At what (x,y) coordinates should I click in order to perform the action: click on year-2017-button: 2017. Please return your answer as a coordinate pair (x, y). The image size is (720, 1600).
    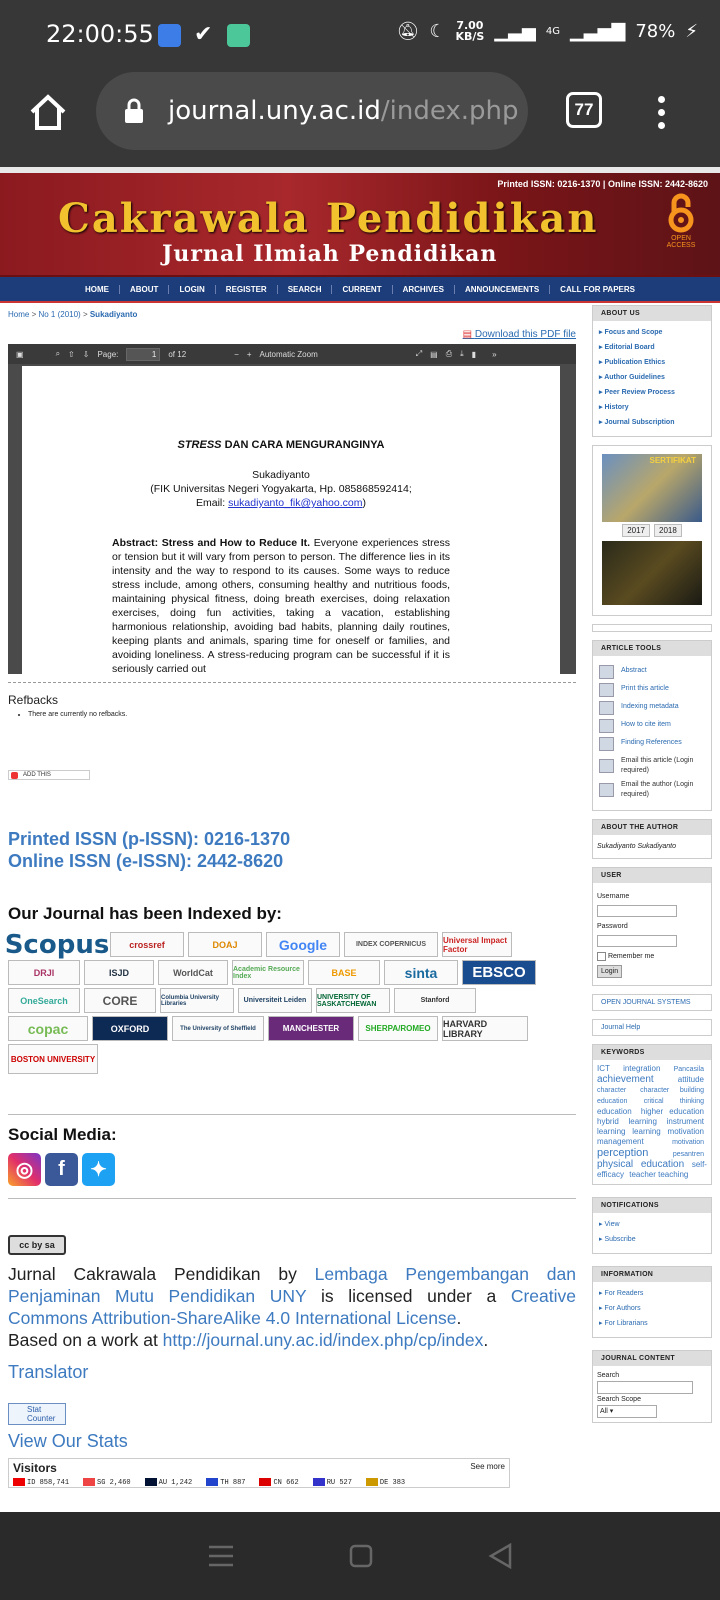
    Looking at the image, I should click on (636, 530).